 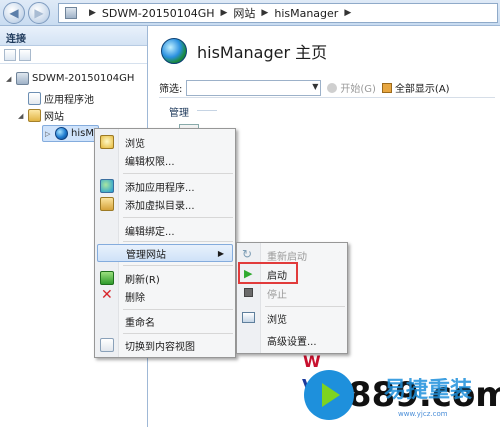 What do you see at coordinates (25, 54) in the screenshot?
I see `save-icon` at bounding box center [25, 54].